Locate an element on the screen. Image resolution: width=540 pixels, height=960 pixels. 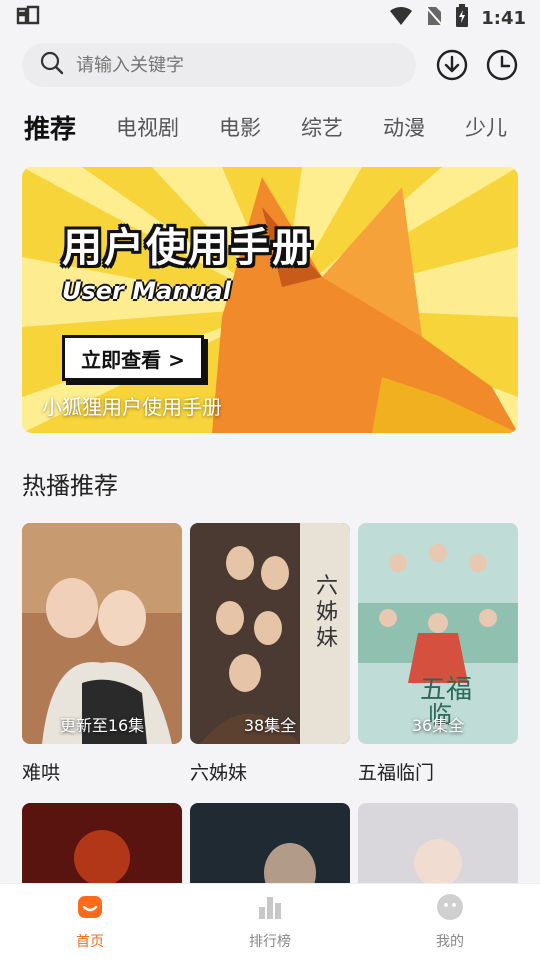
show-title: 难哄 is located at coordinates (41, 773).